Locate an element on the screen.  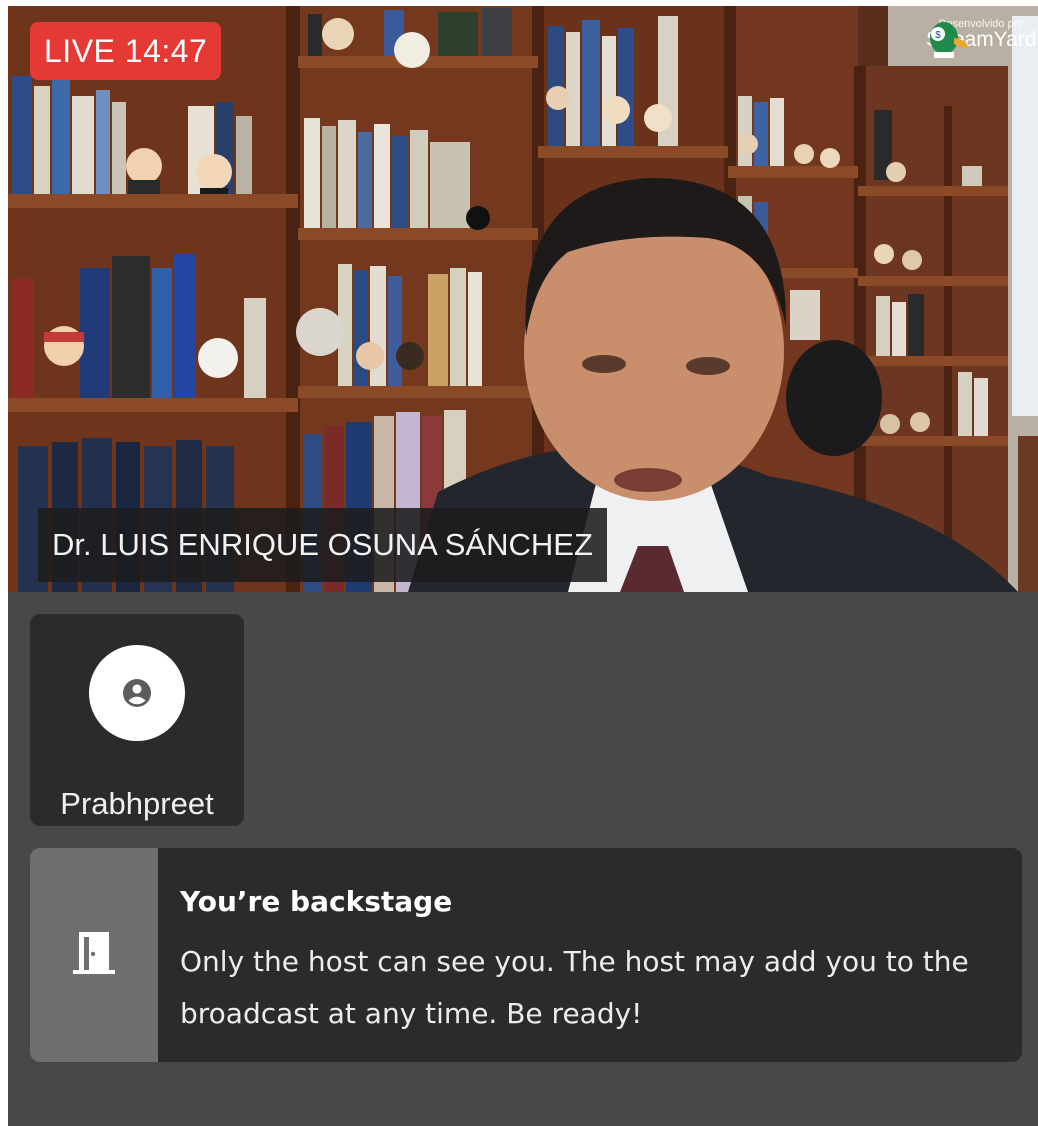
person-icon is located at coordinates (137, 693).